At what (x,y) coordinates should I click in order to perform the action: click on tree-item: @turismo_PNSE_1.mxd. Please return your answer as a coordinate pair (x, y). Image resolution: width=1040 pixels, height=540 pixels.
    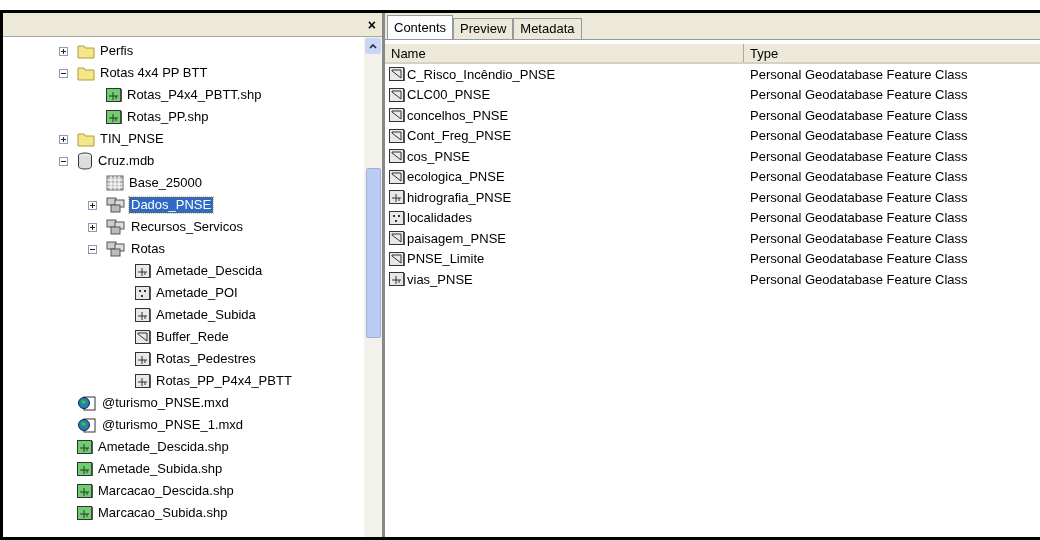
    Looking at the image, I should click on (173, 425).